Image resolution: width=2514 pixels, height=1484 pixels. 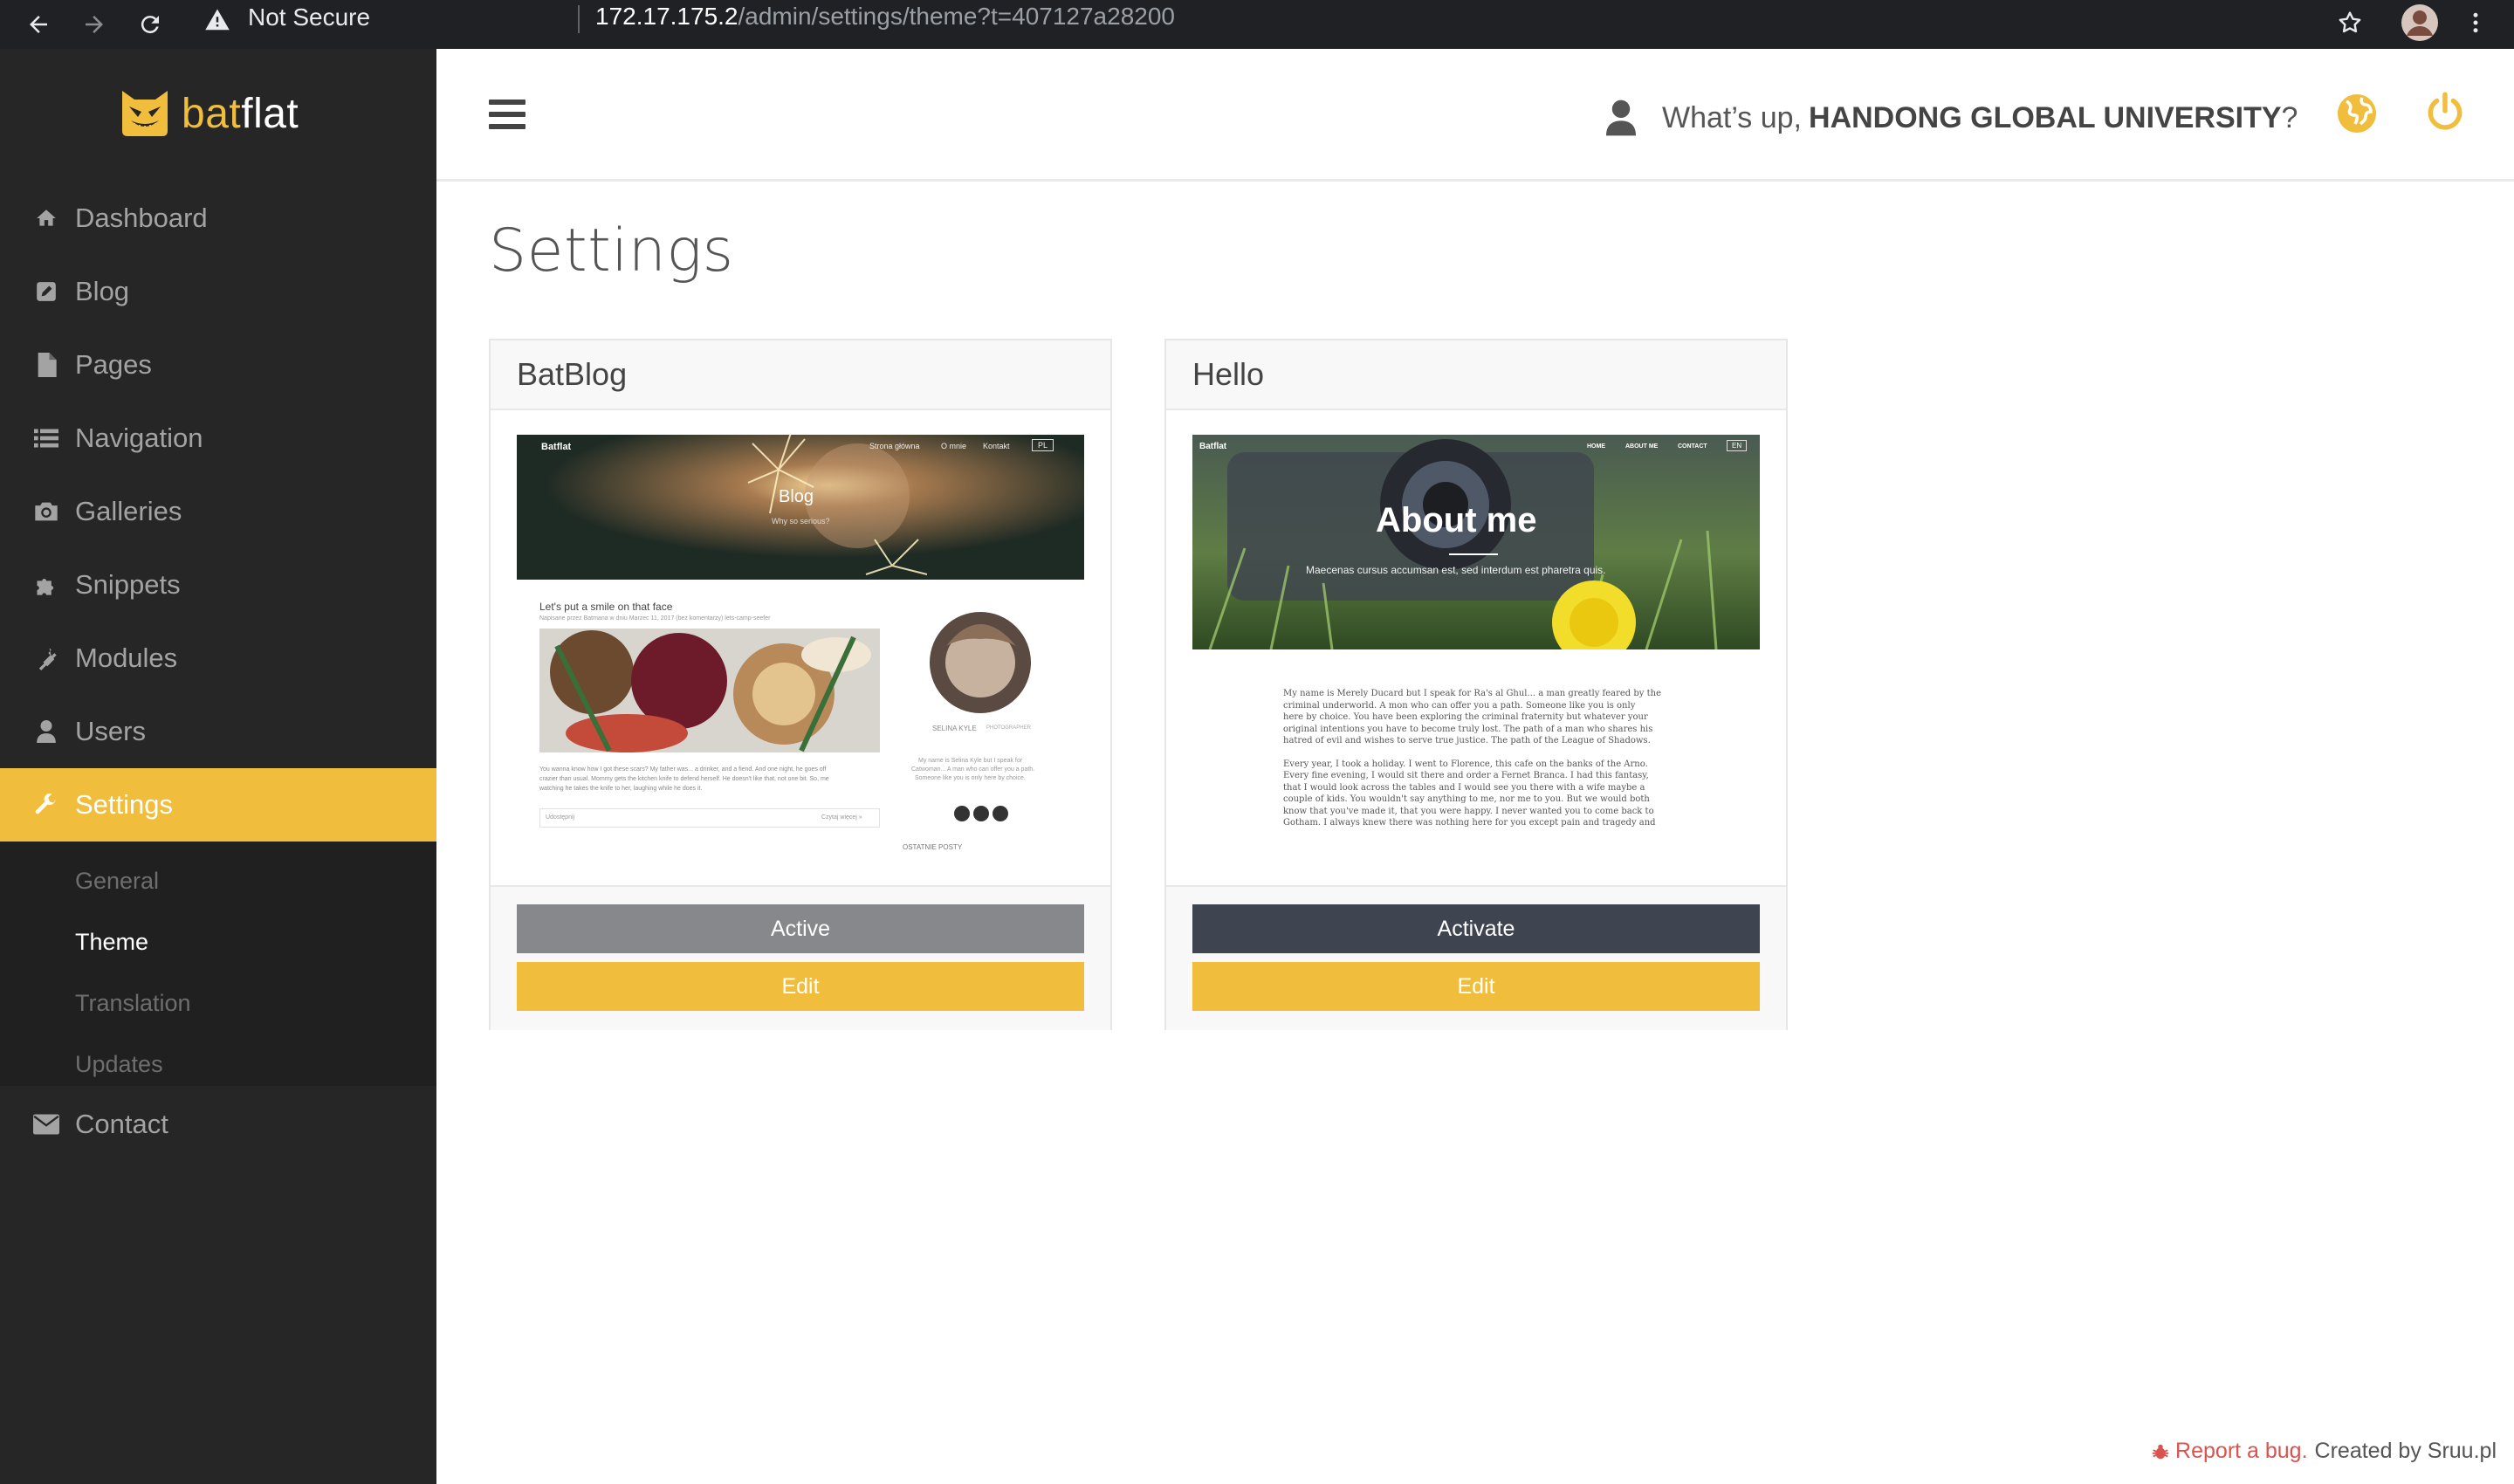 I want to click on sidebar-item-blog: Blog, so click(x=218, y=291).